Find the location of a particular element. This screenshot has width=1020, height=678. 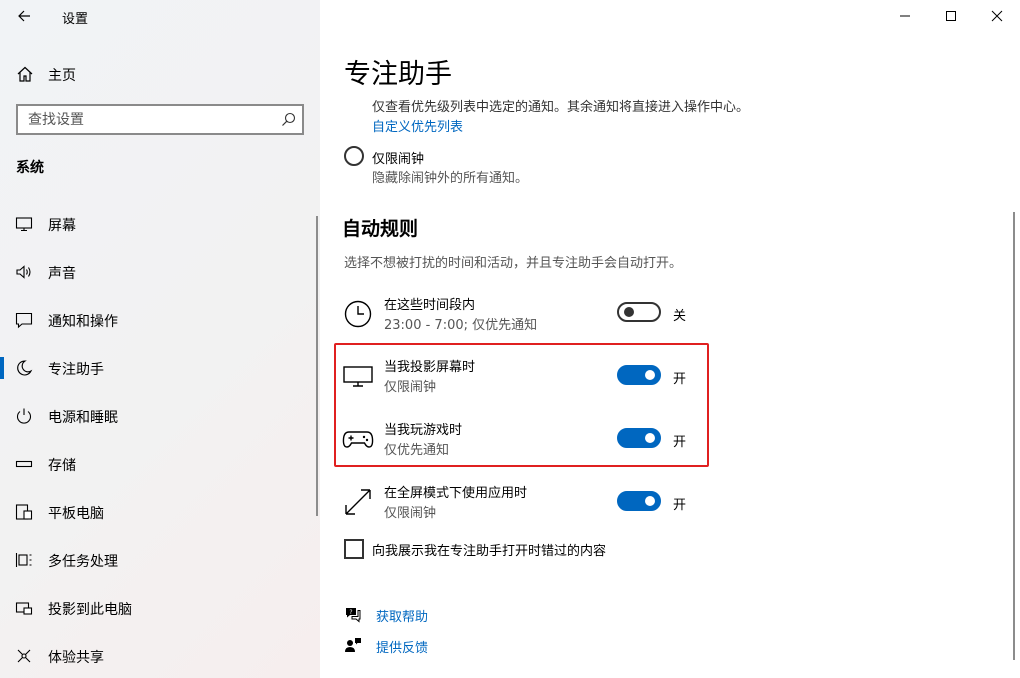

alarms-only-radio is located at coordinates (354, 156).